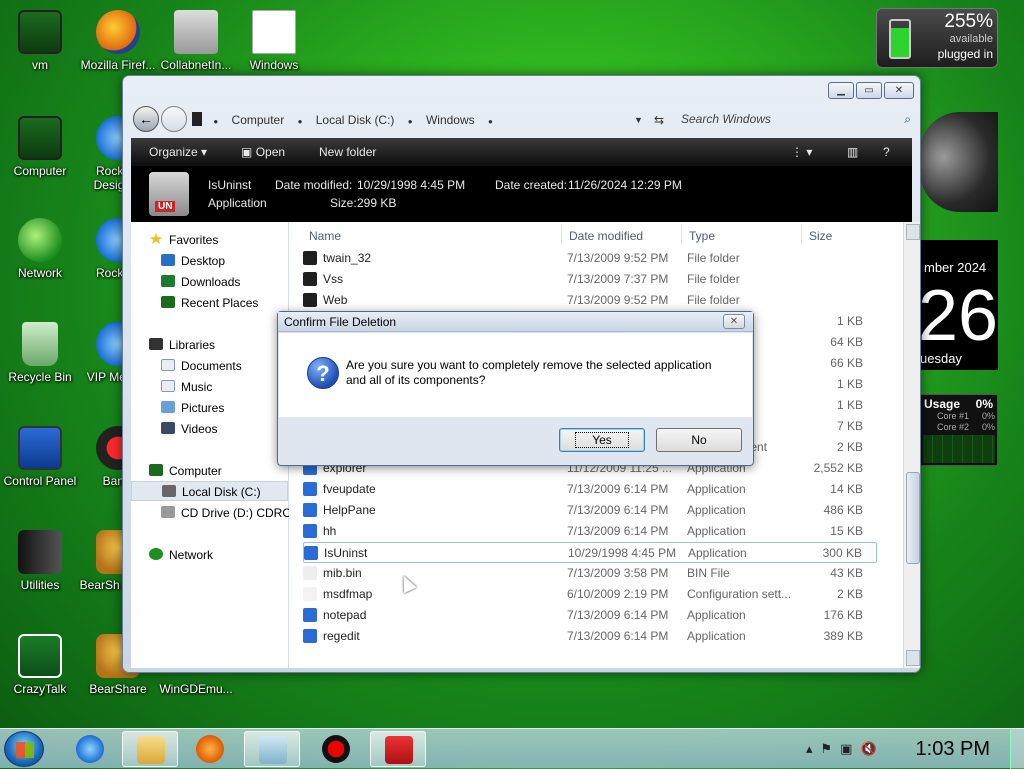 Image resolution: width=1024 pixels, height=769 pixels. What do you see at coordinates (181, 555) in the screenshot?
I see `nav-network: Network` at bounding box center [181, 555].